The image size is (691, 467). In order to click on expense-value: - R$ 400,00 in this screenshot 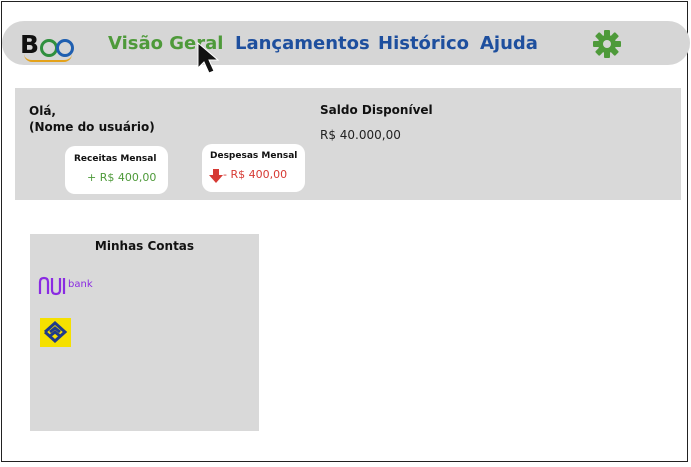, I will do `click(255, 174)`.